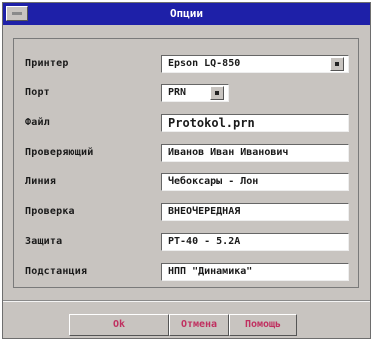 Image resolution: width=376 pixels, height=343 pixels. I want to click on printer-label: Принтер, so click(47, 63).